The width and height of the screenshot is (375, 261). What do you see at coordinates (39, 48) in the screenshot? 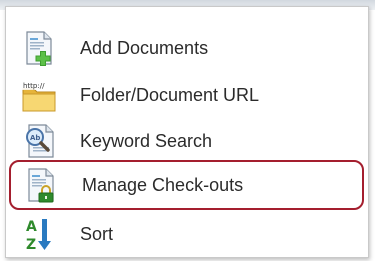
I see `add-document-icon` at bounding box center [39, 48].